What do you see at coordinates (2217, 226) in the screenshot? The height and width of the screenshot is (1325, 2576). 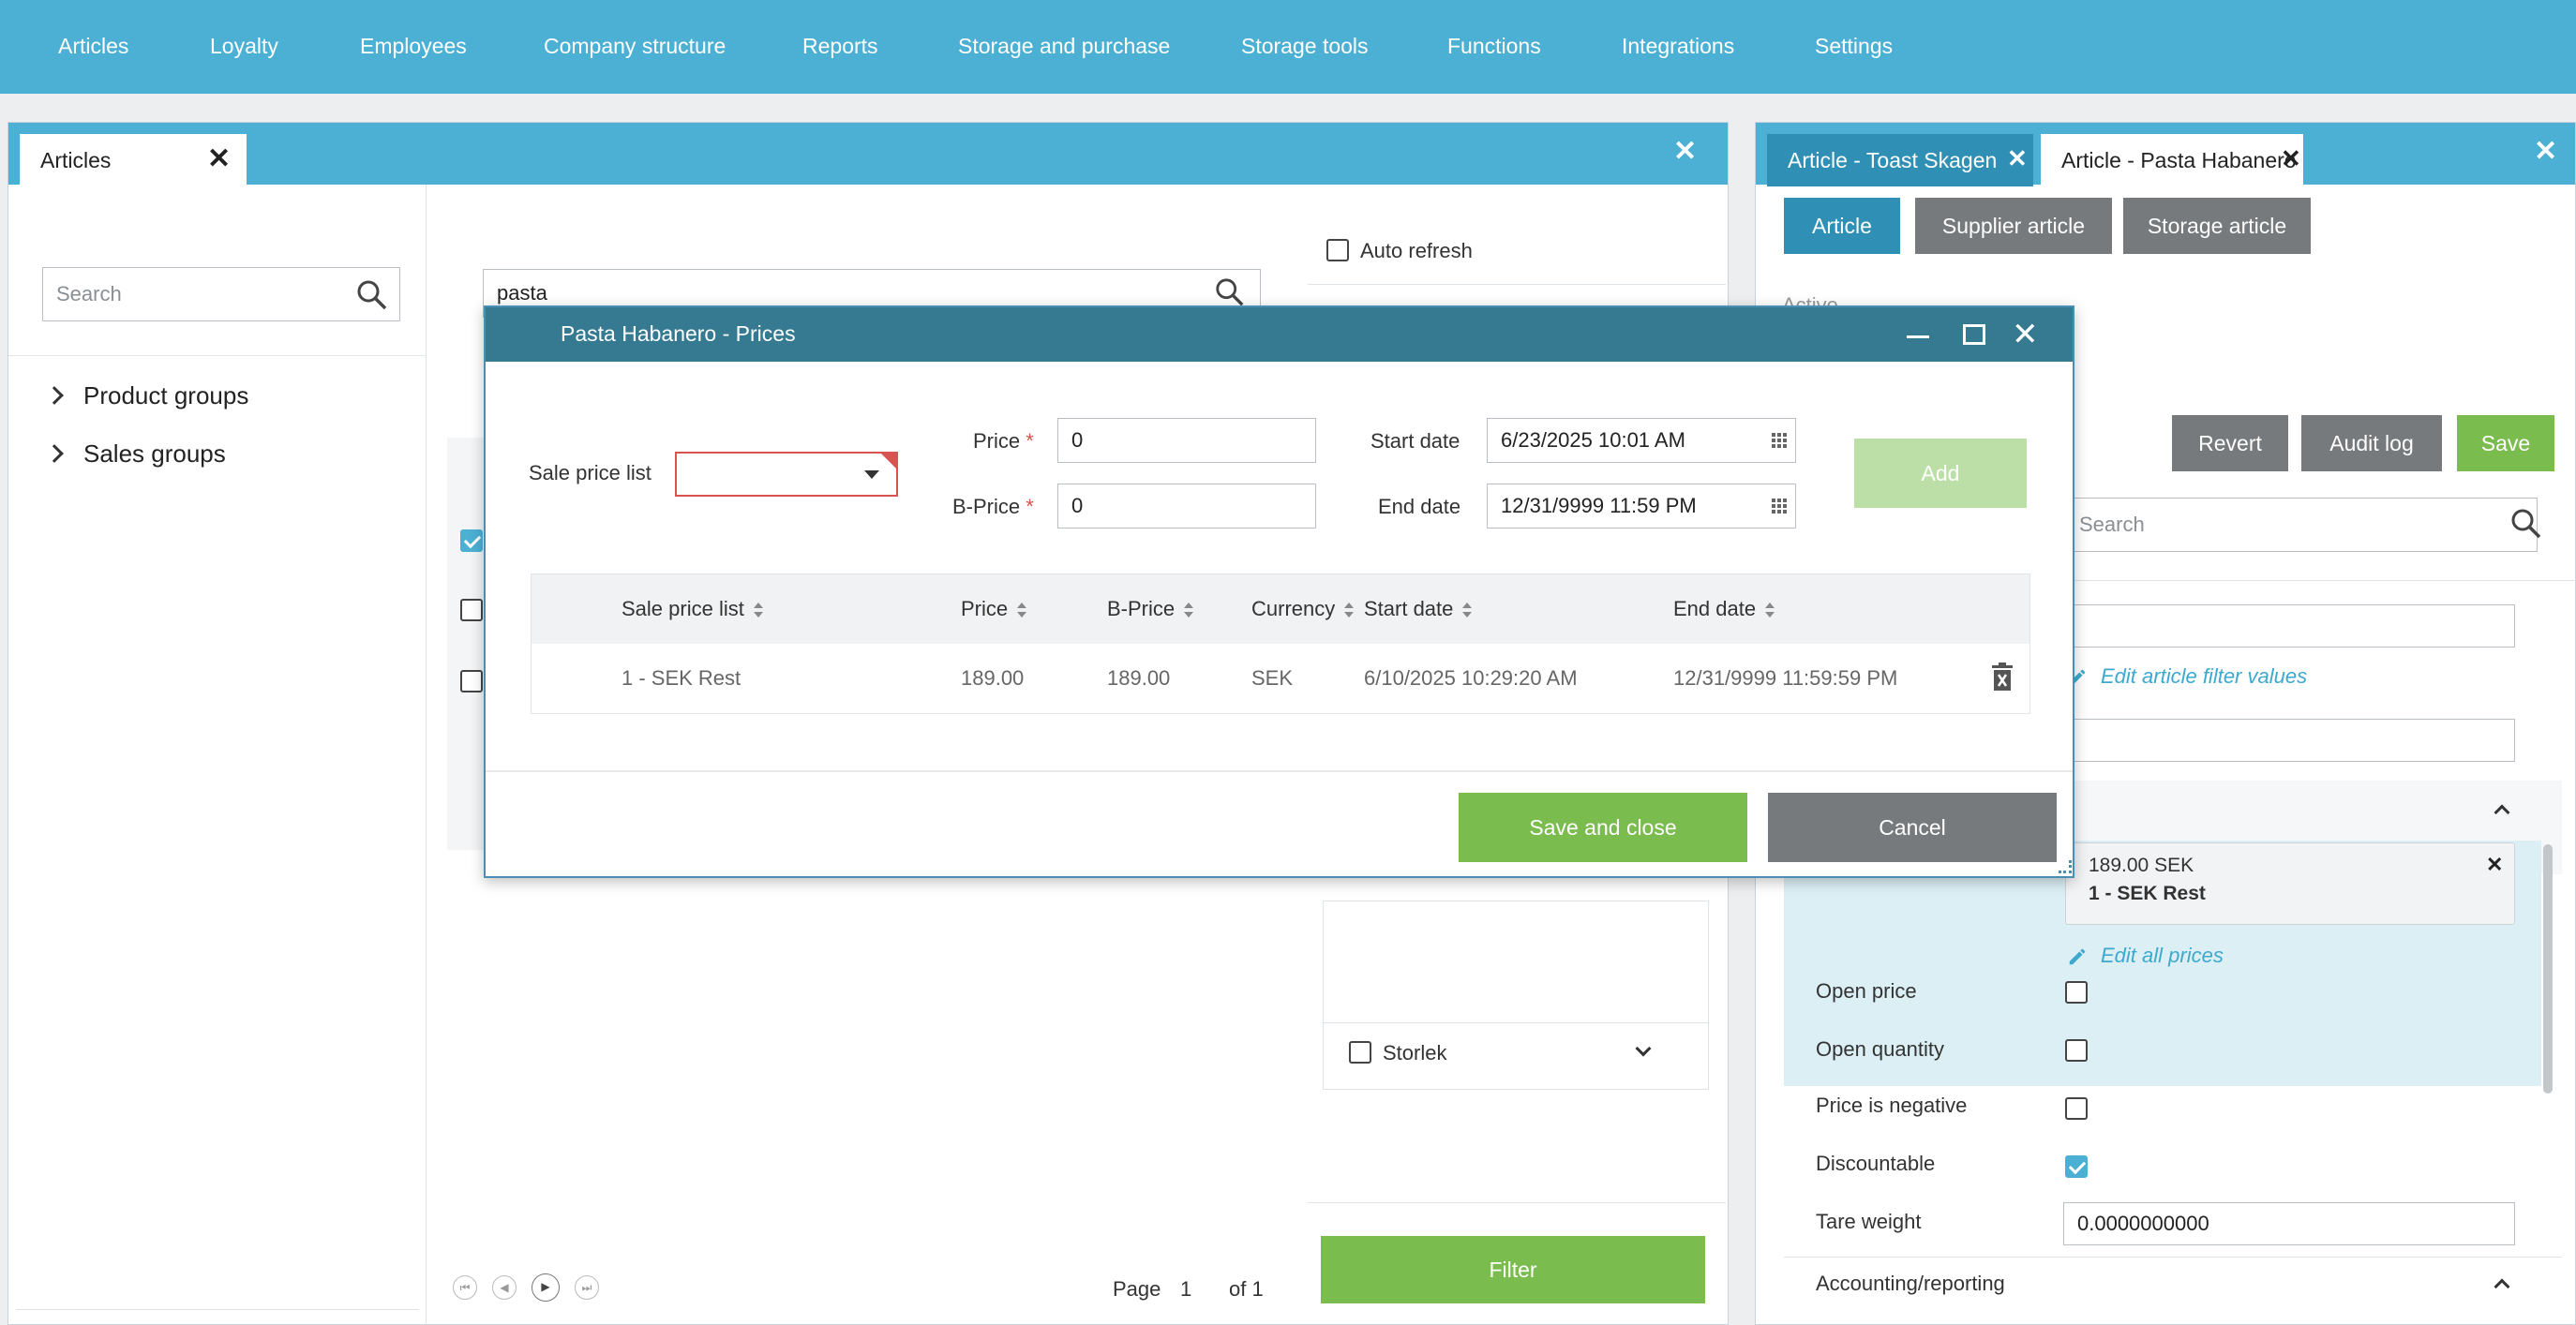 I see `subtab-storage-article: Storage article` at bounding box center [2217, 226].